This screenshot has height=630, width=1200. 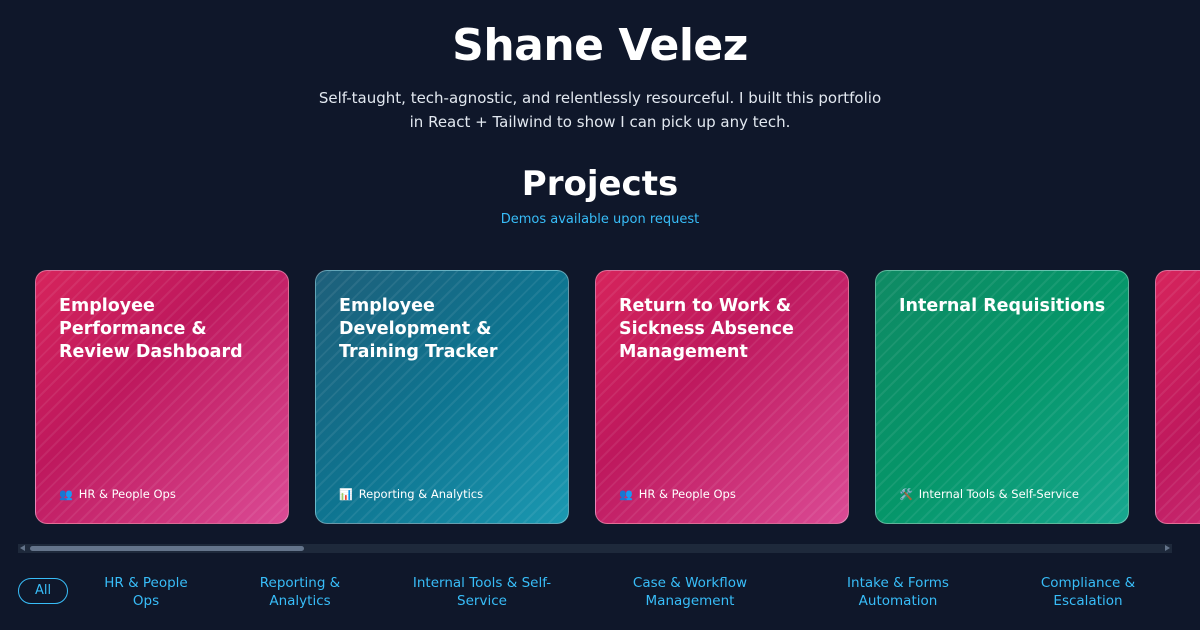 I want to click on bar-chart-icon: 📊, so click(x=346, y=494).